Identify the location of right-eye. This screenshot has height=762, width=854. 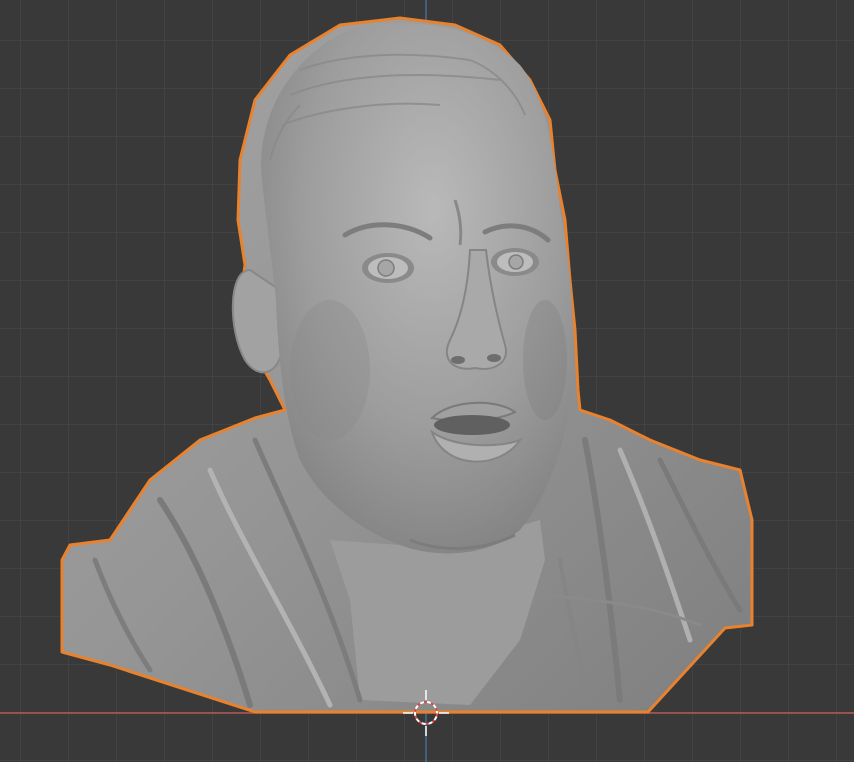
(515, 262).